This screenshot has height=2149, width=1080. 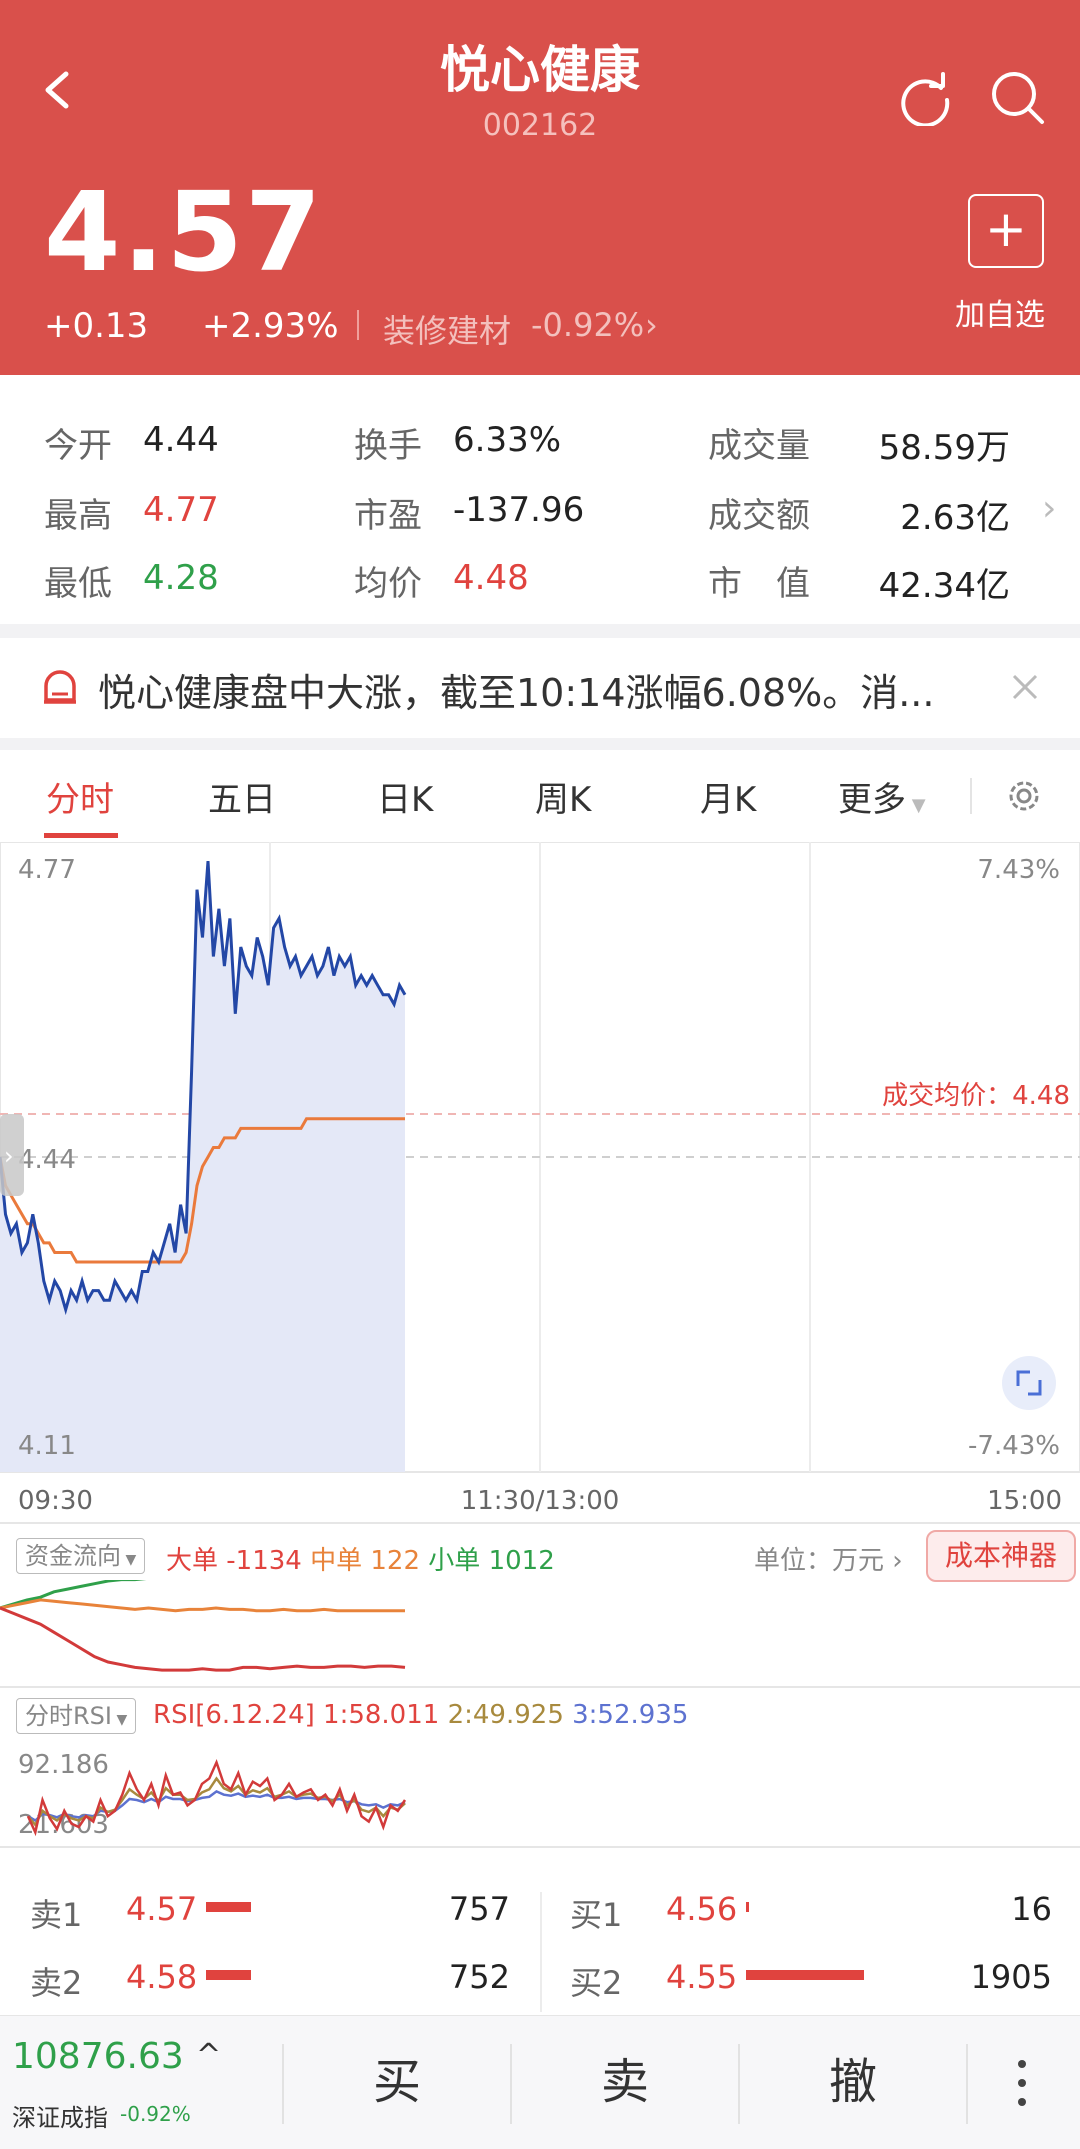 I want to click on tab-intraday: 分时, so click(x=80, y=796).